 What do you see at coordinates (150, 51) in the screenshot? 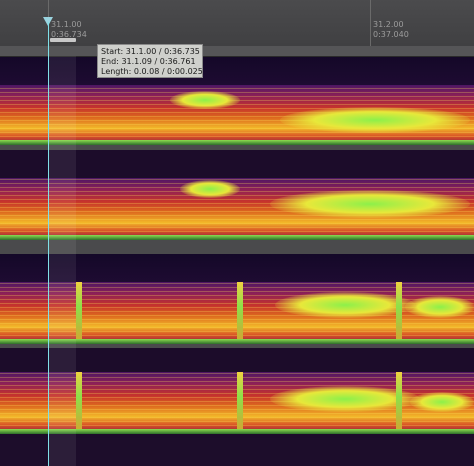
I see `selection-start-text: Start: 31.1.00 / 0:36.735` at bounding box center [150, 51].